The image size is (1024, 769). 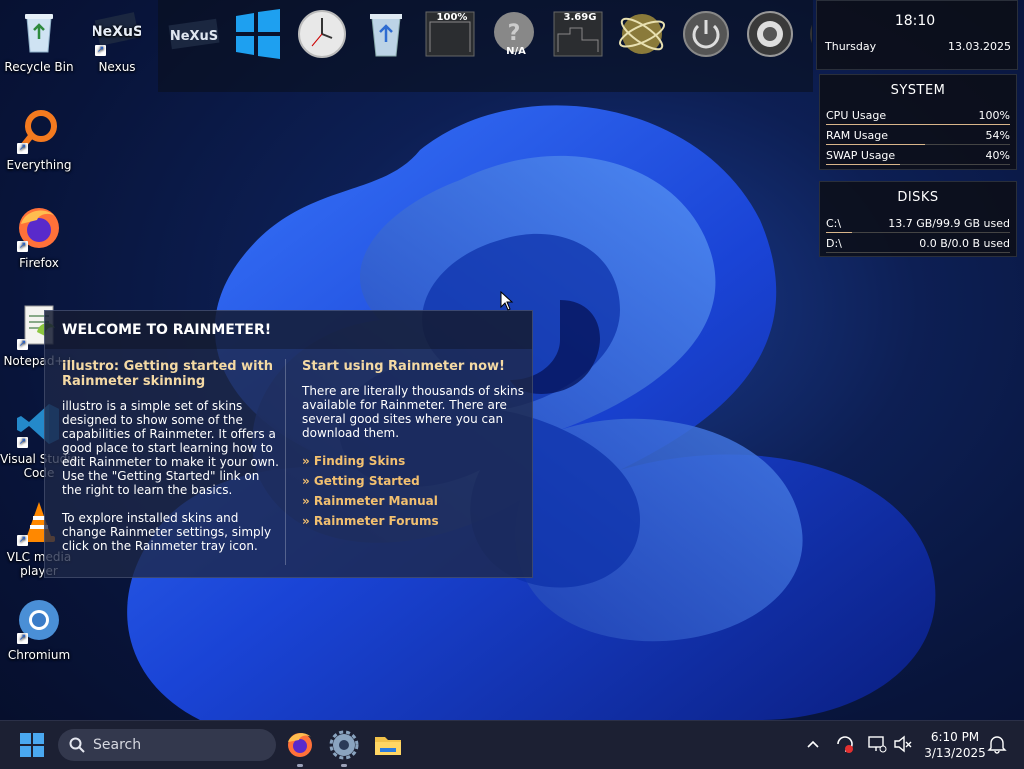 I want to click on clock-time: 18:10, so click(x=915, y=21).